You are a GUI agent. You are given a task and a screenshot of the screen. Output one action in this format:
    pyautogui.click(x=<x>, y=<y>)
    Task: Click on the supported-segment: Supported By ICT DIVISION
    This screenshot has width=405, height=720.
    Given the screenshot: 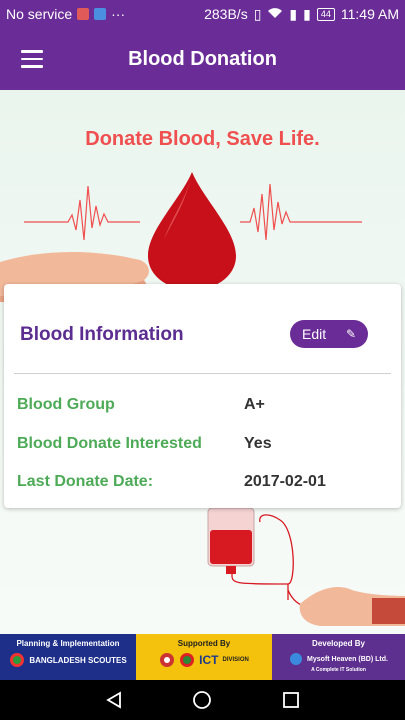 What is the action you would take?
    pyautogui.click(x=204, y=657)
    